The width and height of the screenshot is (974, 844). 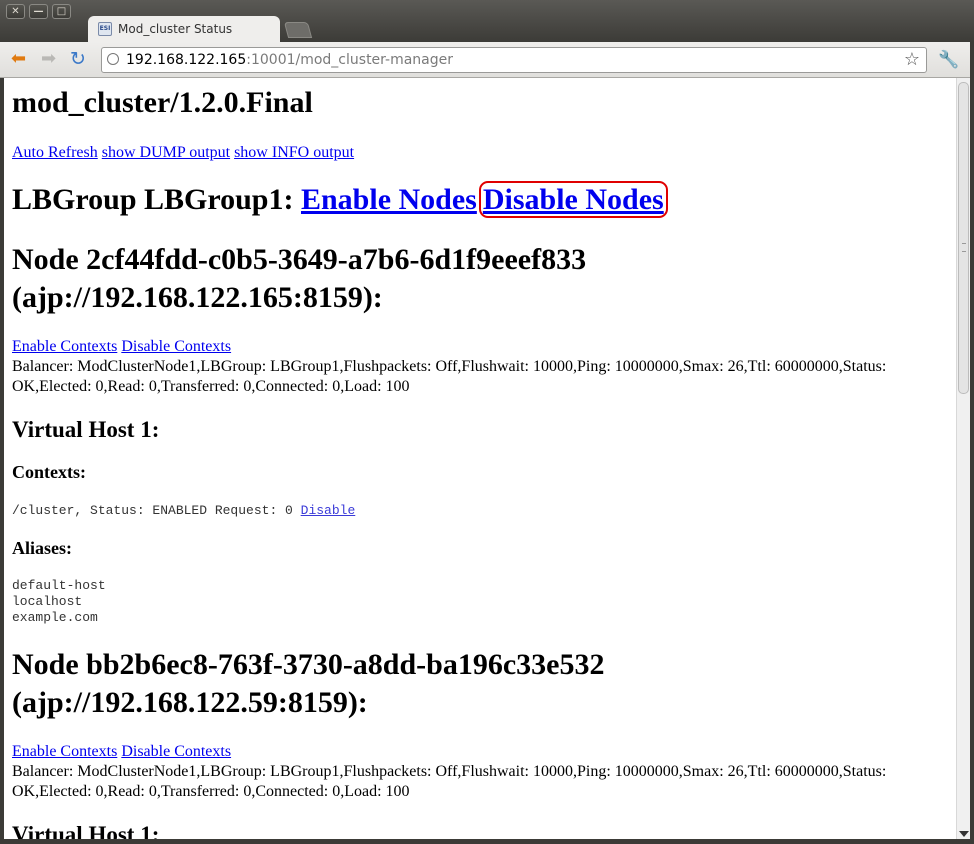 What do you see at coordinates (487, 21) in the screenshot?
I see `window-titlebar: ✕ — □ ESI Mod_cluster Status` at bounding box center [487, 21].